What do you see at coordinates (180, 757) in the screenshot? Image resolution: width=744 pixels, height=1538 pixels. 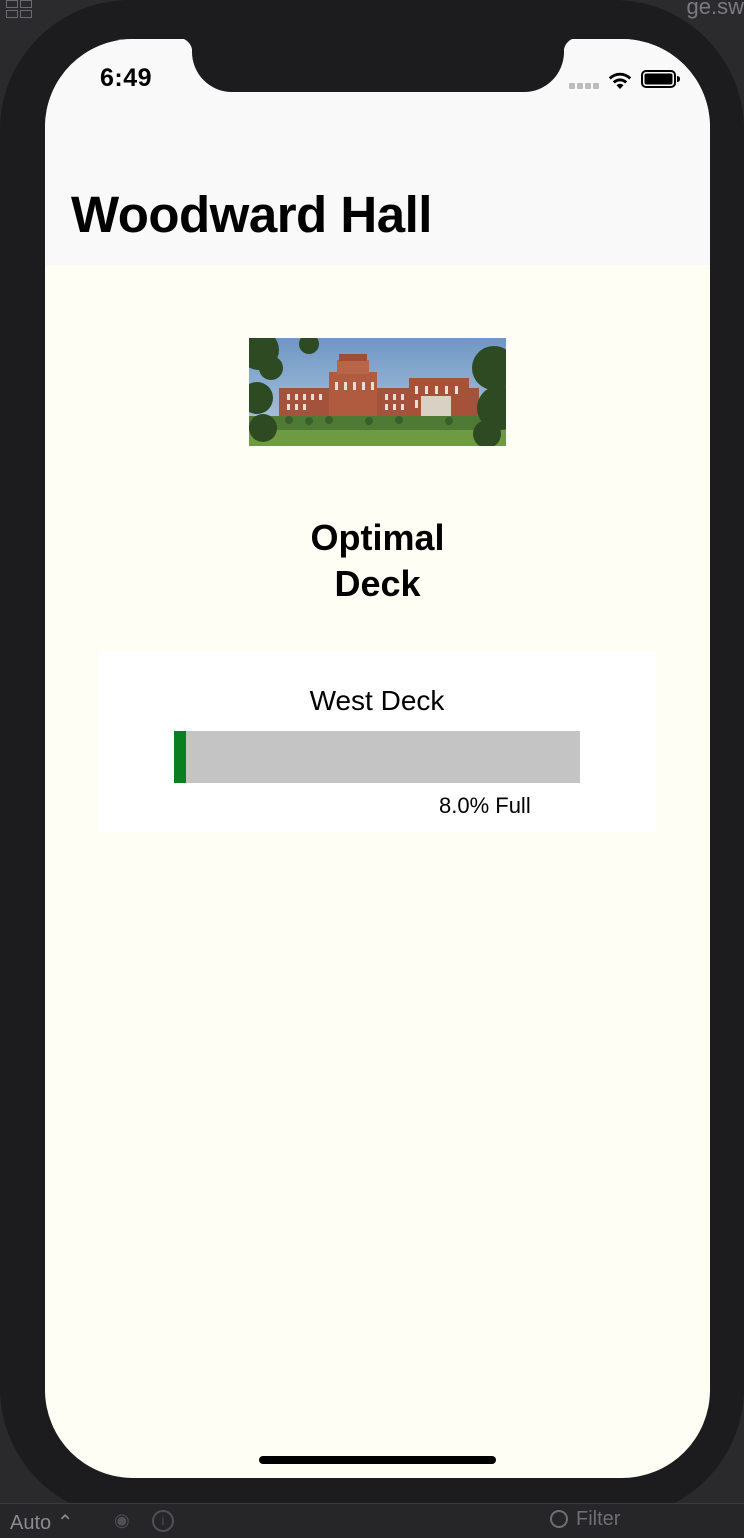 I see `occupancy-bar-fill` at bounding box center [180, 757].